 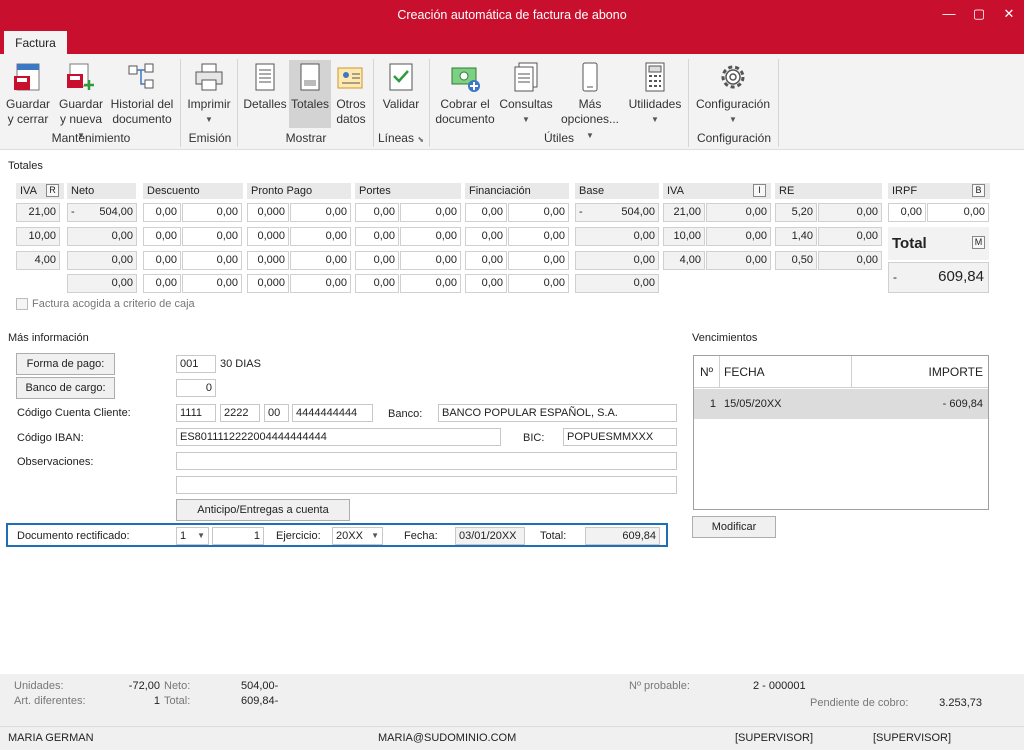 I want to click on forma-pago-code: 001, so click(x=196, y=364).